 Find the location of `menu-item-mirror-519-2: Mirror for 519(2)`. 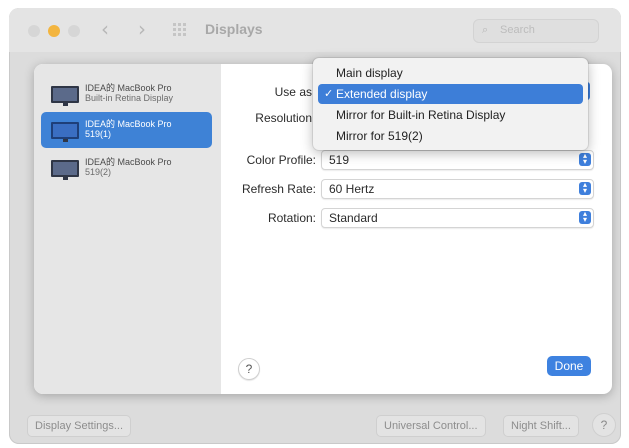

menu-item-mirror-519-2: Mirror for 519(2) is located at coordinates (450, 136).